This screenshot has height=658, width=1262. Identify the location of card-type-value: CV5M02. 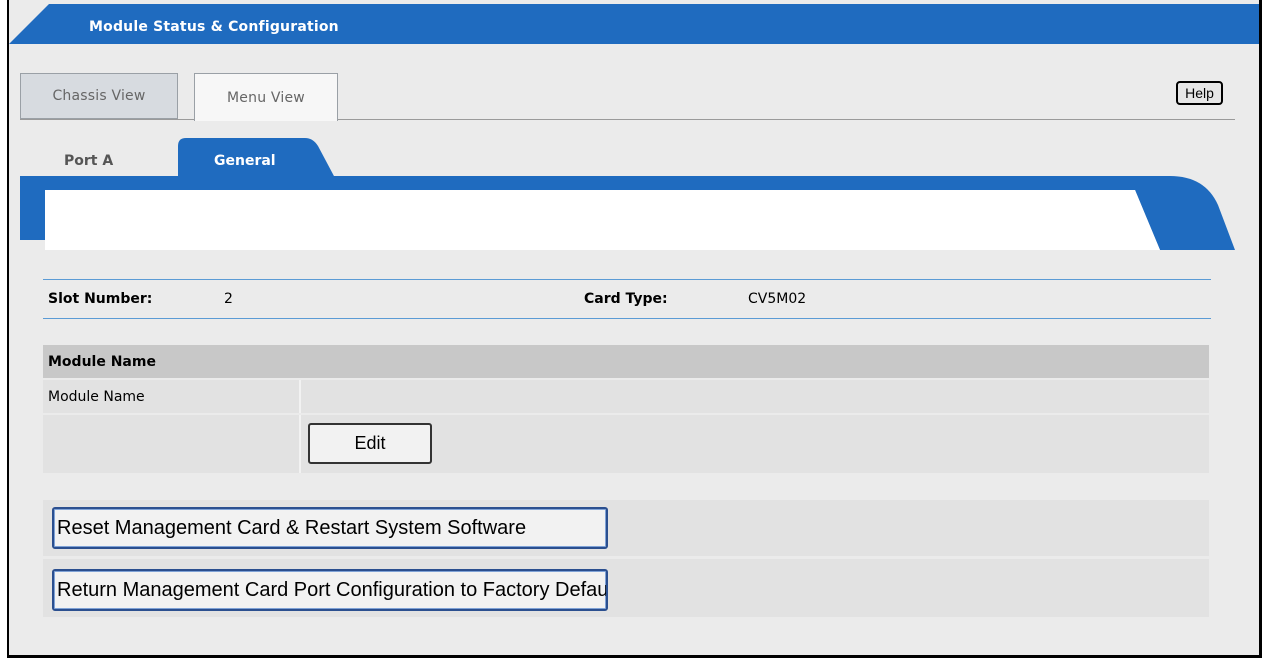
(777, 299).